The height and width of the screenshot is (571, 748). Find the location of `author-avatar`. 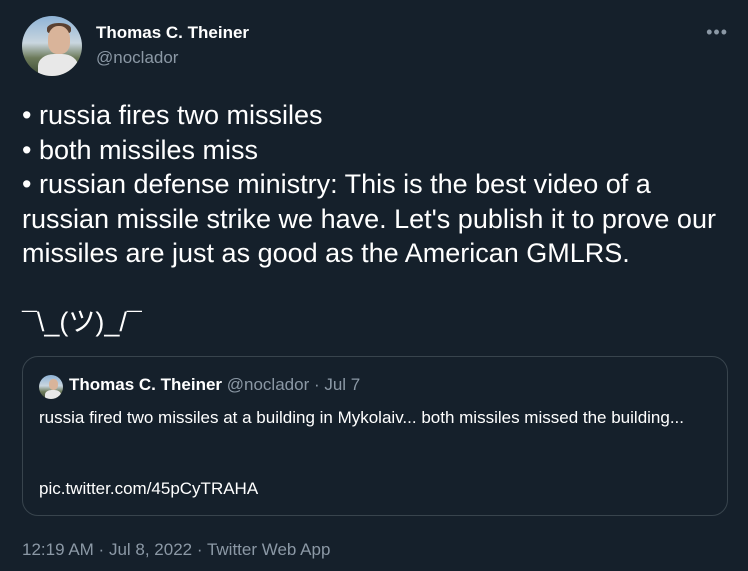

author-avatar is located at coordinates (52, 46).